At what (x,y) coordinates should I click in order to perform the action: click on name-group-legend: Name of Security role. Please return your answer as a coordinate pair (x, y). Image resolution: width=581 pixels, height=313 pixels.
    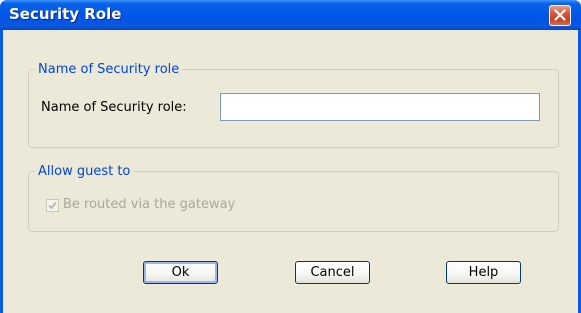
    Looking at the image, I should click on (109, 70).